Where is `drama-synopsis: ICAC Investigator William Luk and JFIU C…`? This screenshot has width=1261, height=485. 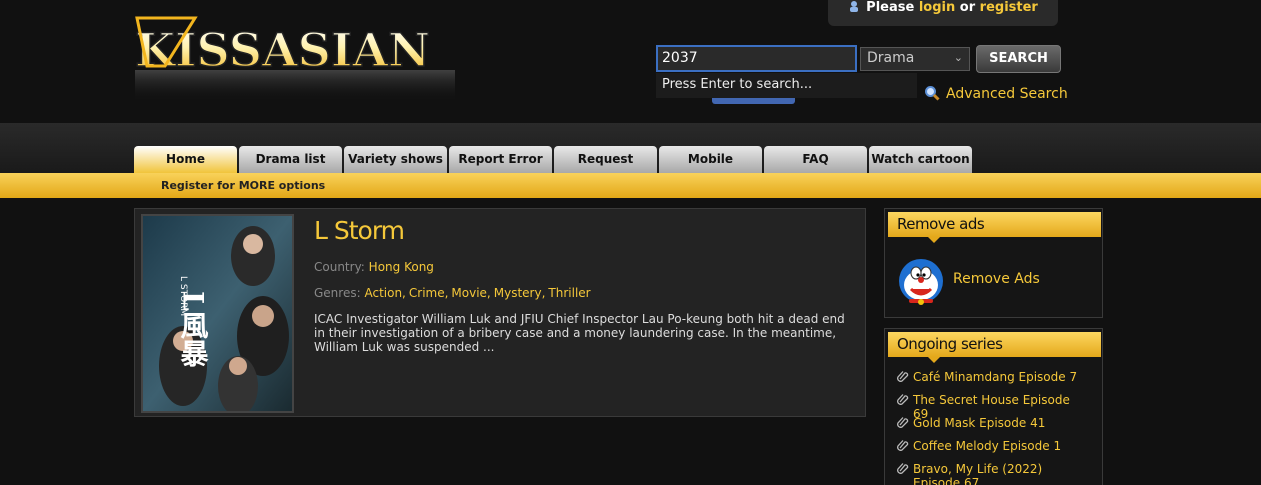 drama-synopsis: ICAC Investigator William Luk and JFIU C… is located at coordinates (579, 333).